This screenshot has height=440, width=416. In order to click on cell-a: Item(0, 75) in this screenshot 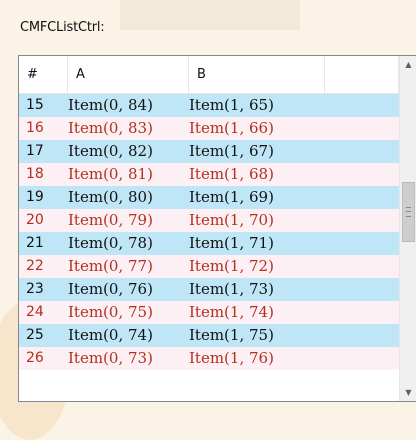, I will do `click(110, 312)`.